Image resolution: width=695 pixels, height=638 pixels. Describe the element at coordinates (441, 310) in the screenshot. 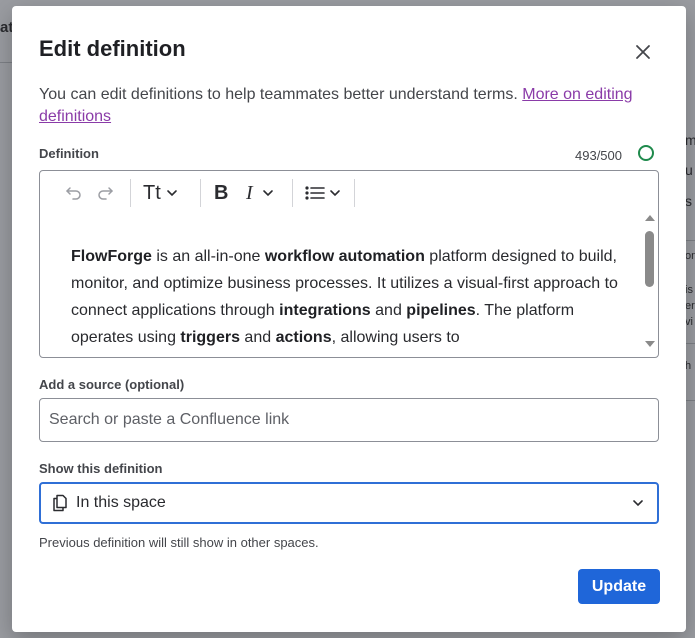

I see `bold-term: pipelines` at that location.